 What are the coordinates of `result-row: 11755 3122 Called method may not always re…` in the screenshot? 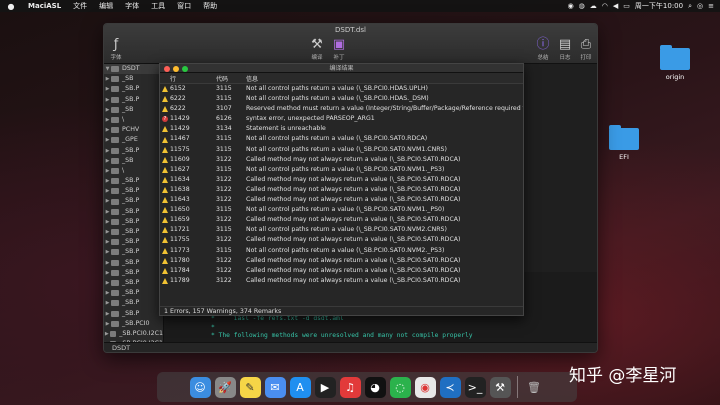 It's located at (341, 240).